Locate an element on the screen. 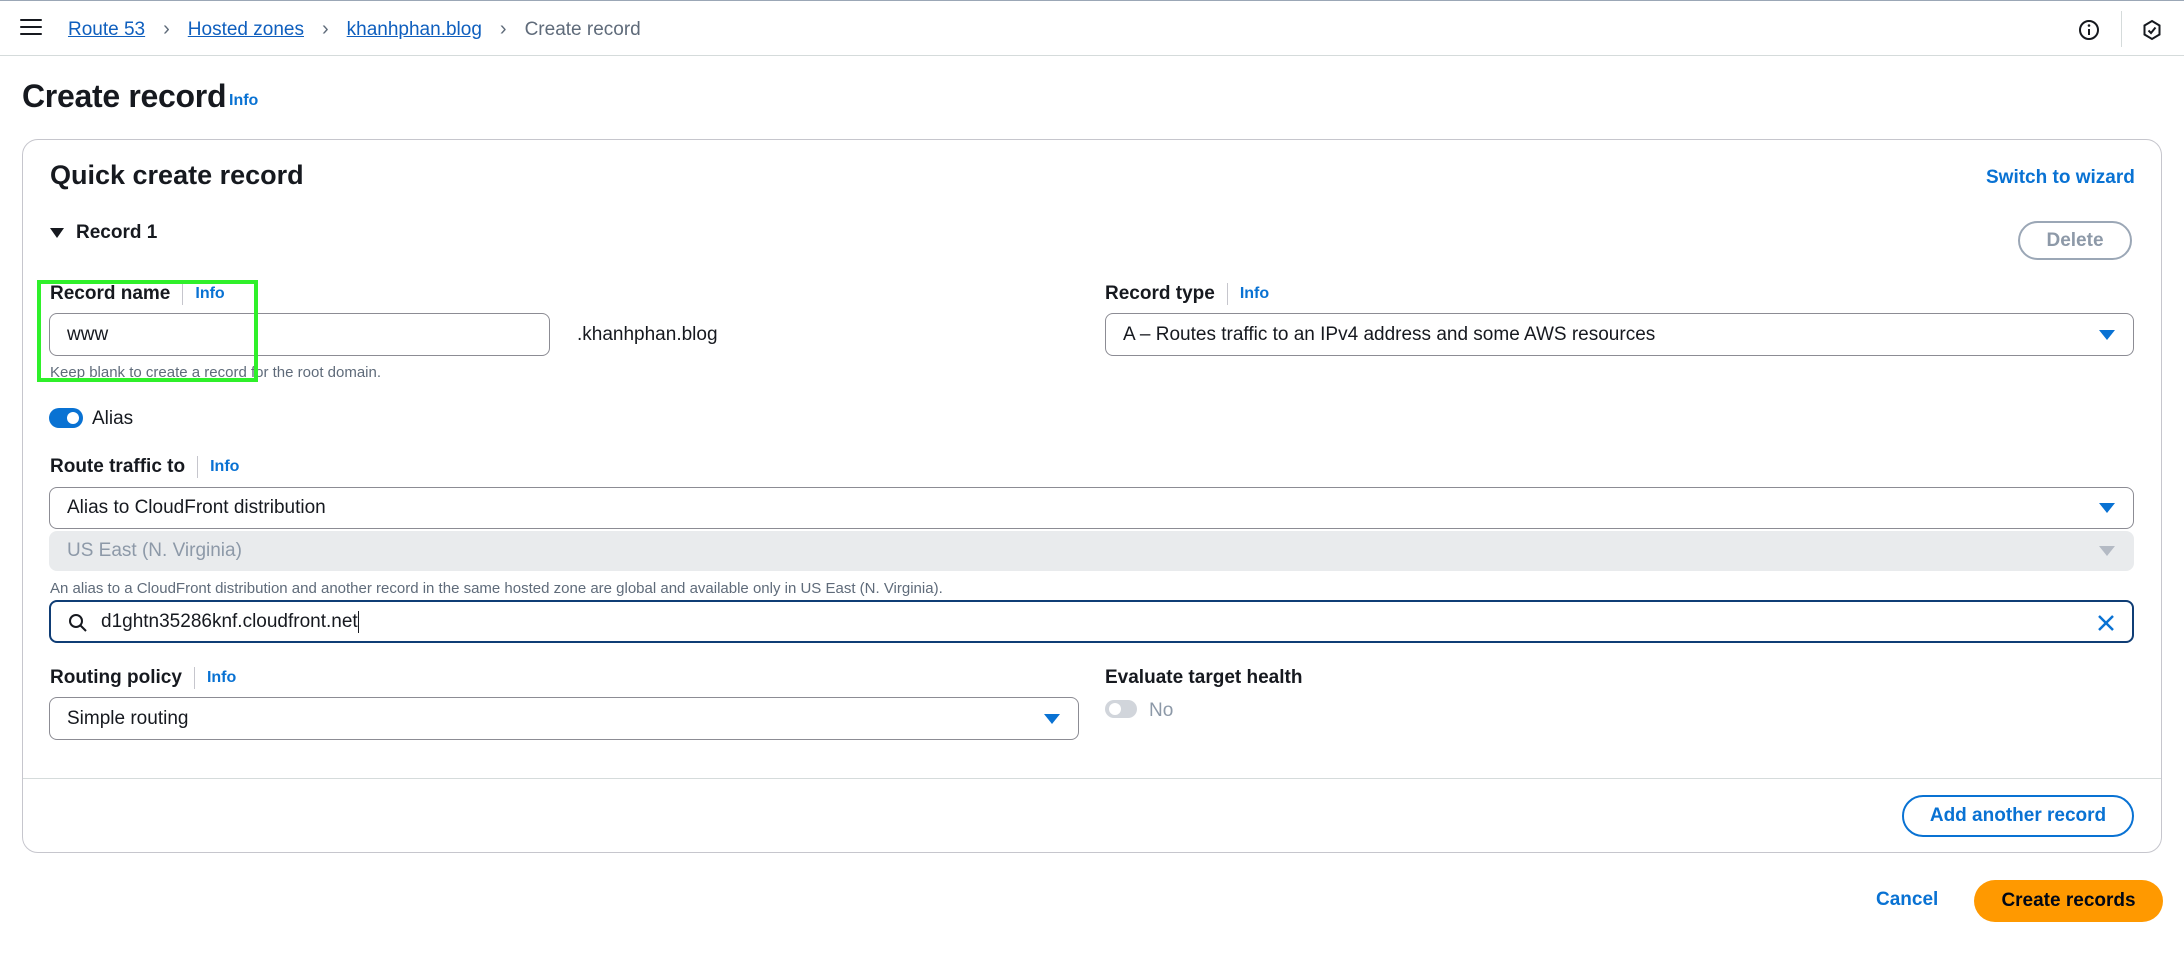  notifications-icon is located at coordinates (2152, 30).